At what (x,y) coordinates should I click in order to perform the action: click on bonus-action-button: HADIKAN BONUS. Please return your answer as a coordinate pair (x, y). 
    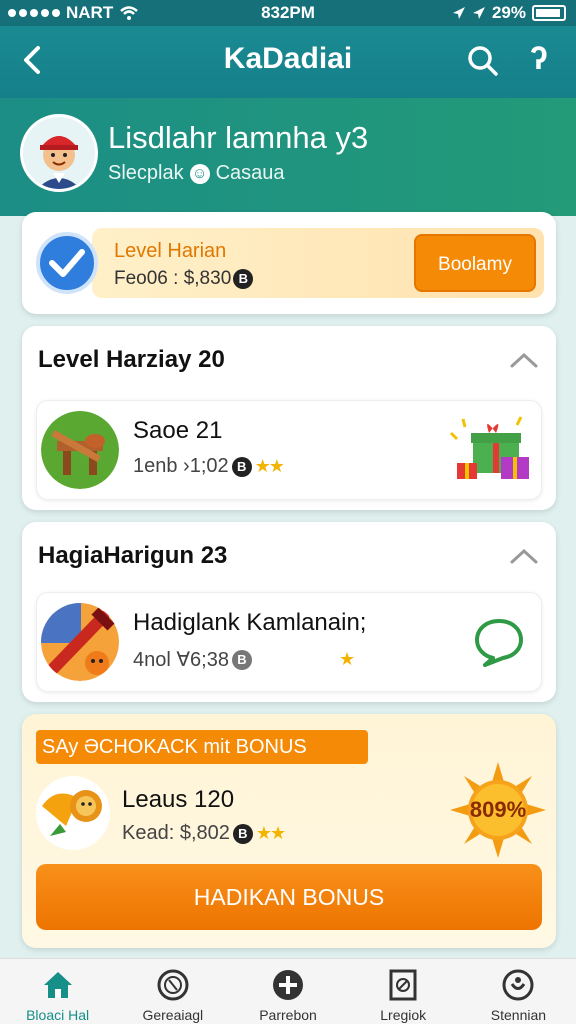
    Looking at the image, I should click on (289, 897).